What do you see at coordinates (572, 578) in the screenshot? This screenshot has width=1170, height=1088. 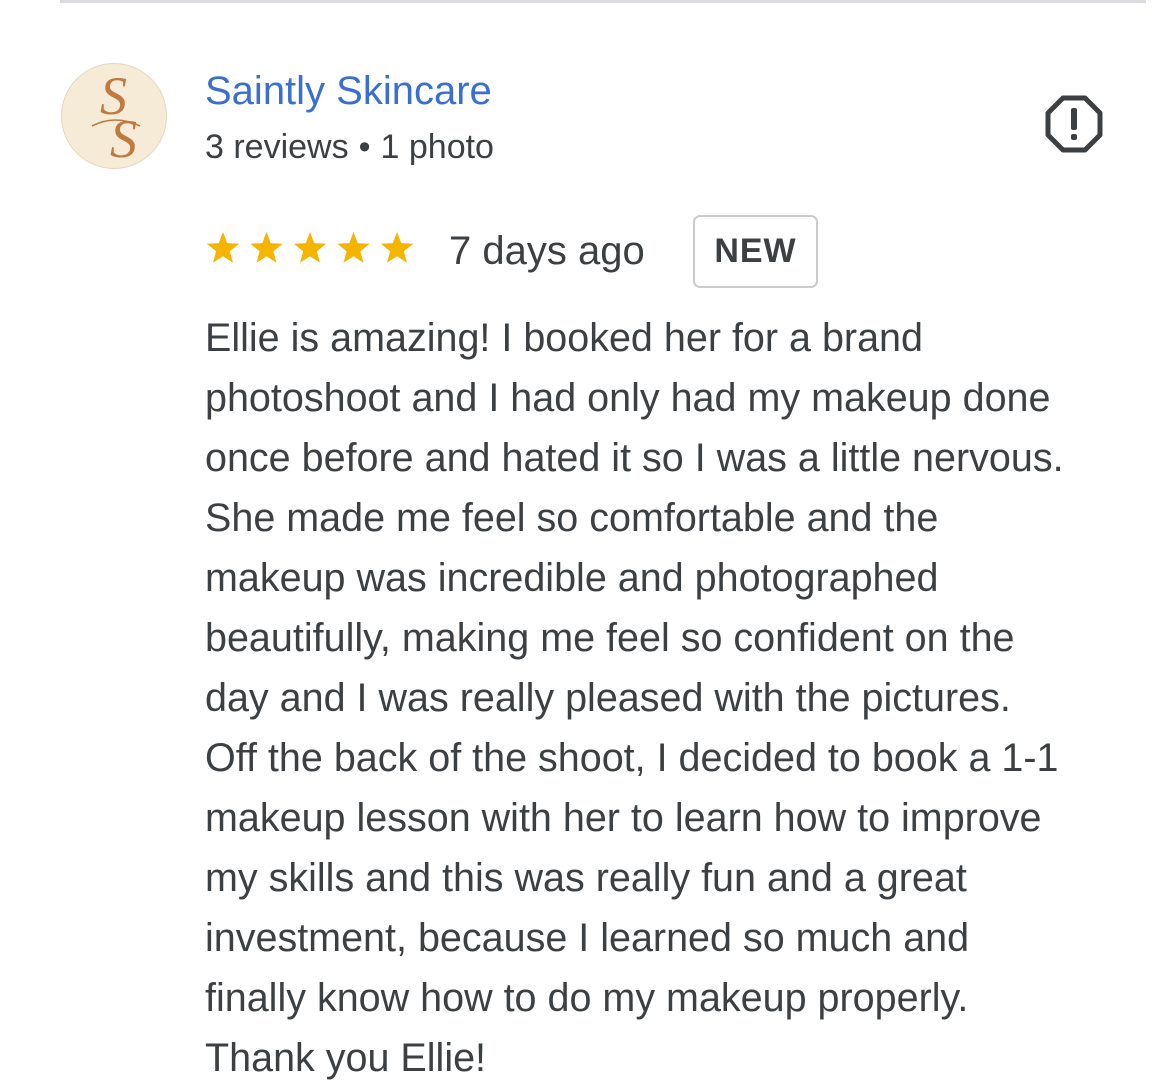 I see `review-text-line: makeup was incredible and photographed` at bounding box center [572, 578].